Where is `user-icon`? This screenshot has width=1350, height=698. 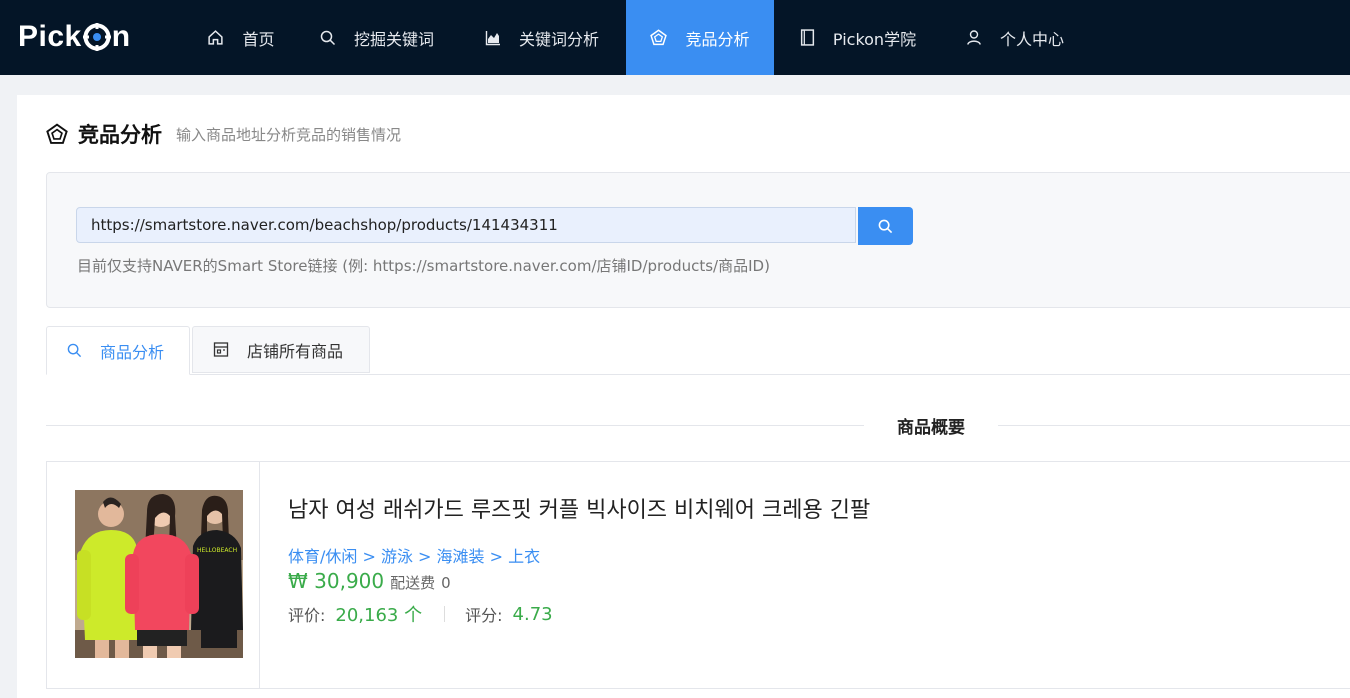
user-icon is located at coordinates (974, 37).